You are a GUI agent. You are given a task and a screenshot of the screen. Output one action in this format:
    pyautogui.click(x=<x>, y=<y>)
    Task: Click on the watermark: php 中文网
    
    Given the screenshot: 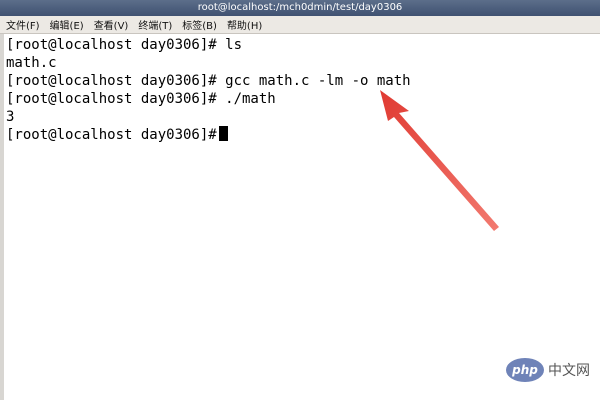 What is the action you would take?
    pyautogui.click(x=548, y=370)
    